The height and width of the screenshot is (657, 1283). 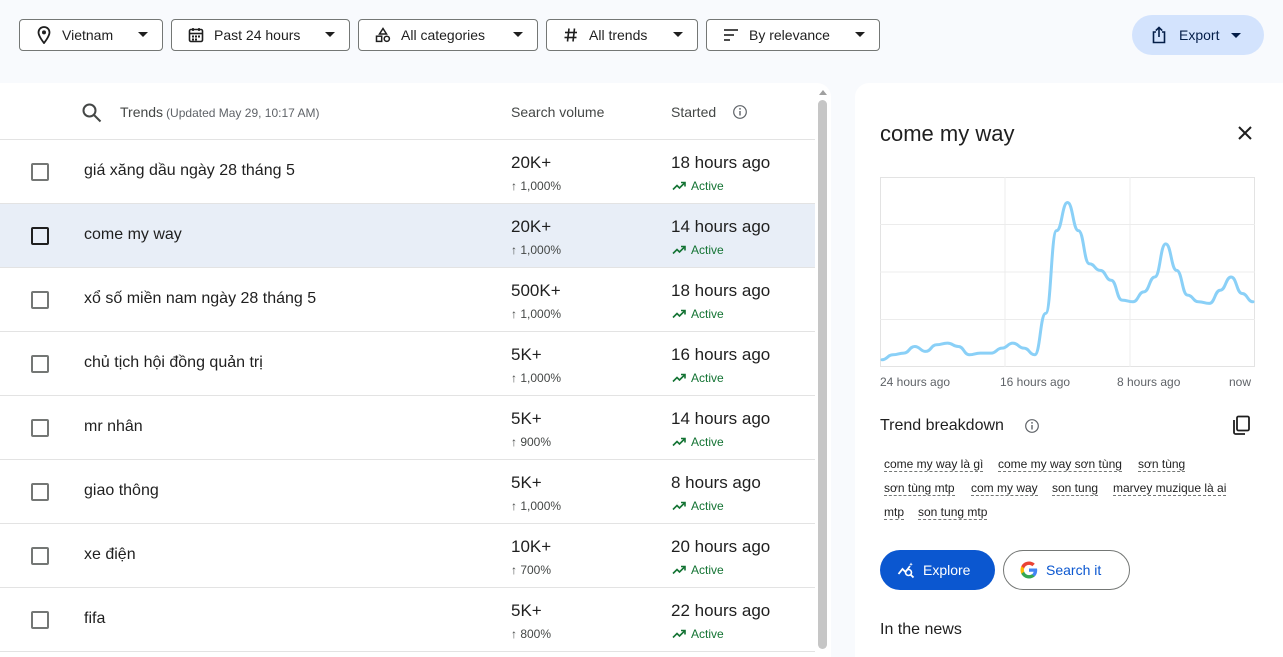 I want to click on started-time: 20 hours ago, so click(x=721, y=546).